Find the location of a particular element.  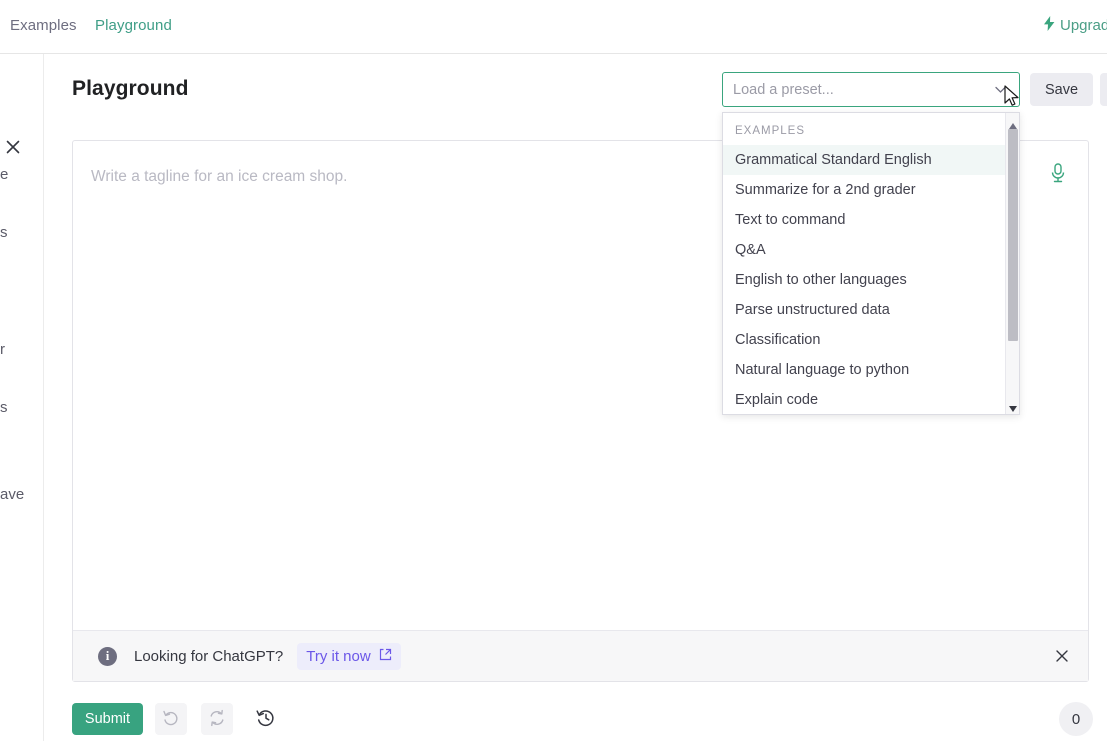

scroll-down-arrow-icon is located at coordinates (1013, 406).